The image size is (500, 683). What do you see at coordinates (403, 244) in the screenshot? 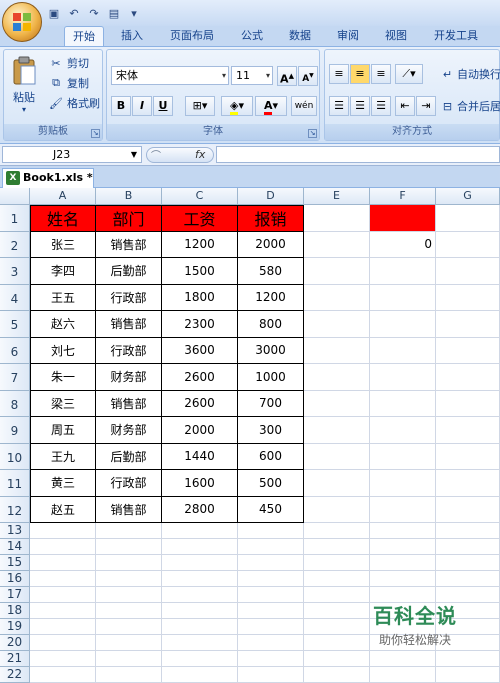
I see `result-cell: 0` at bounding box center [403, 244].